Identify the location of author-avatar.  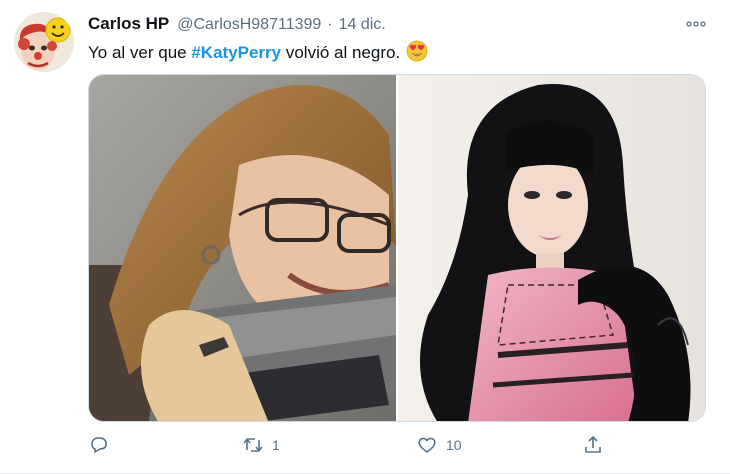
(44, 42).